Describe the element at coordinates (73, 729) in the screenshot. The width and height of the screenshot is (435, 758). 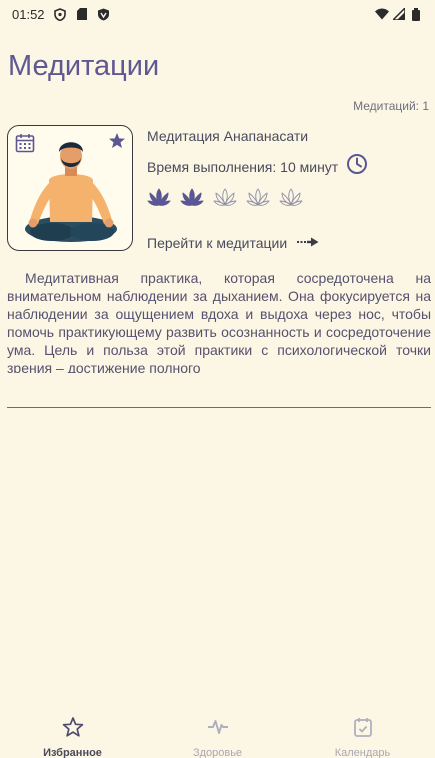
I see `star-icon` at that location.